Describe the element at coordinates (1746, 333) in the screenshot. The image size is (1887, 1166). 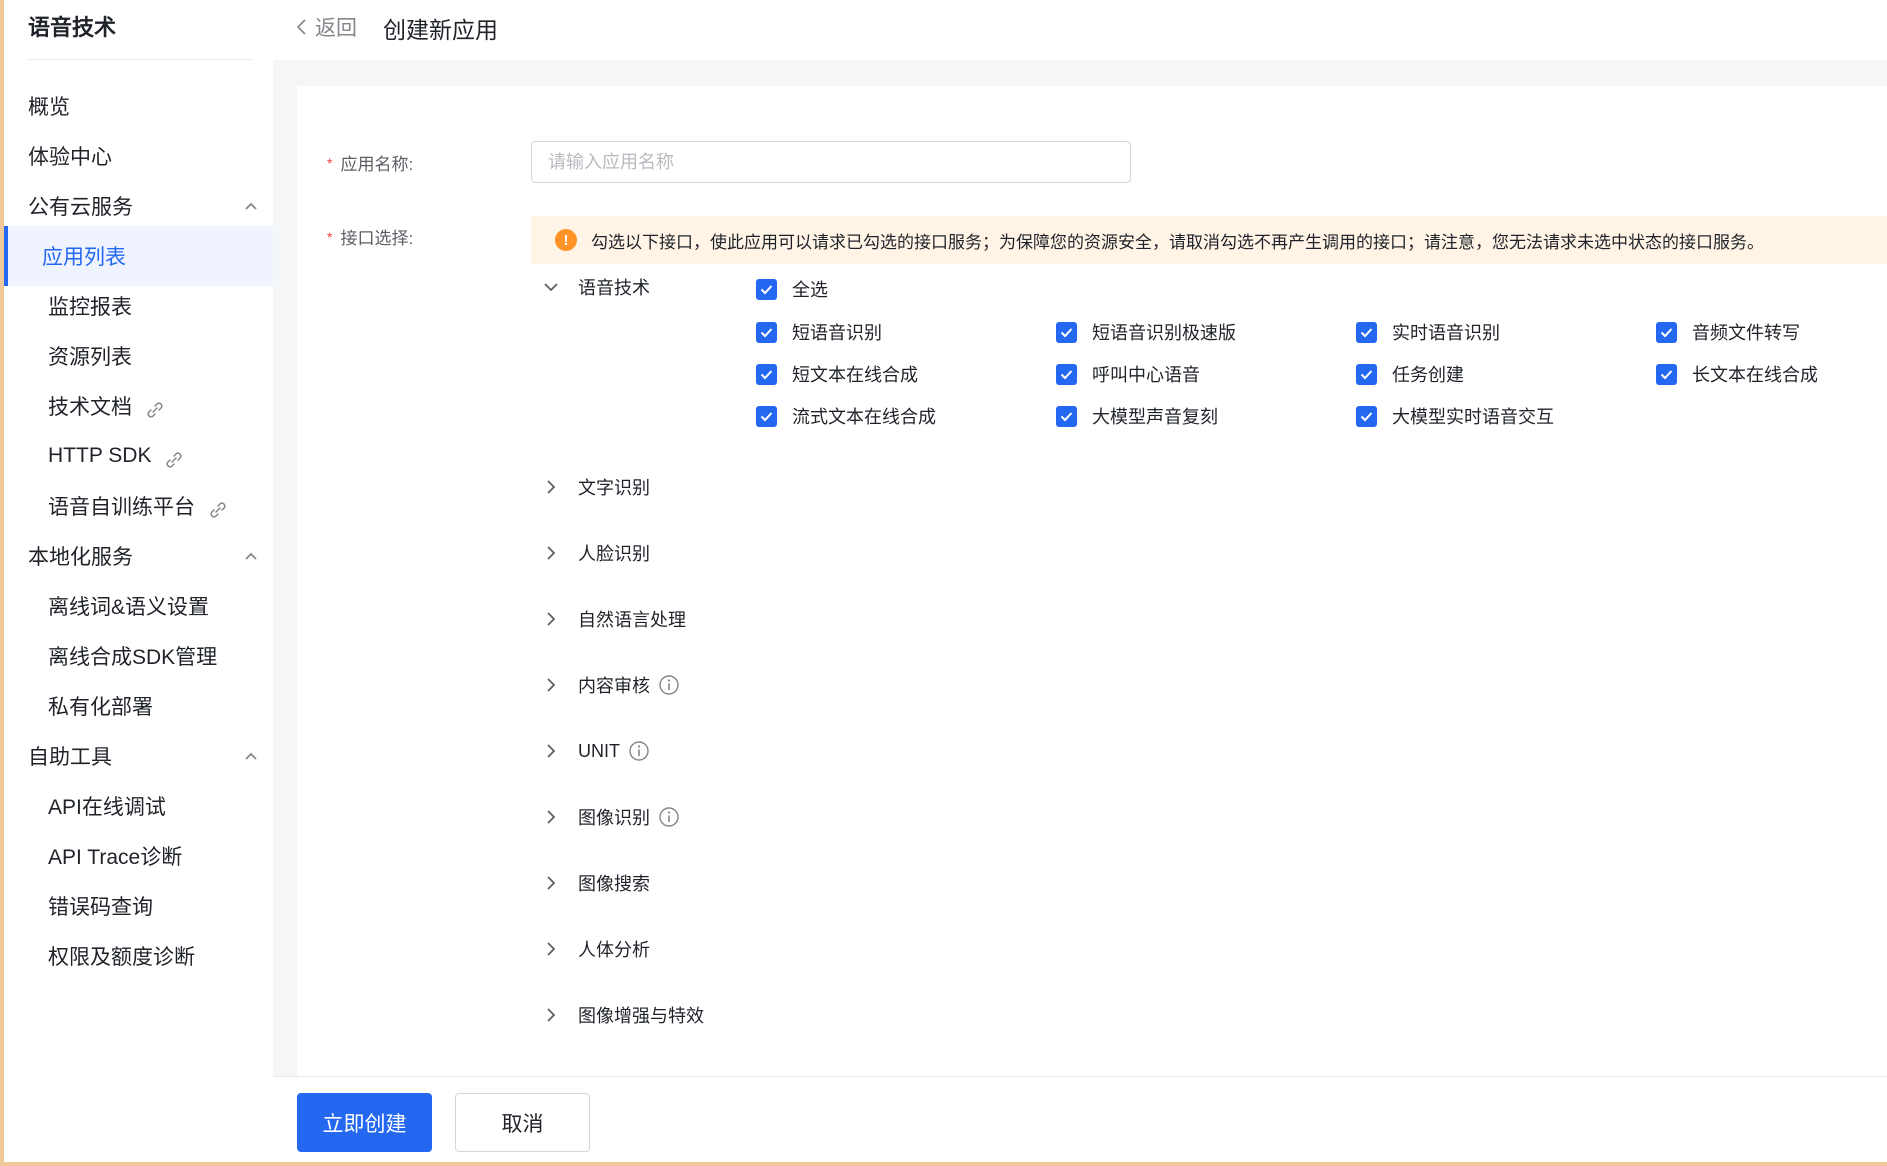
I see `checkbox-label: 音频文件转写` at that location.